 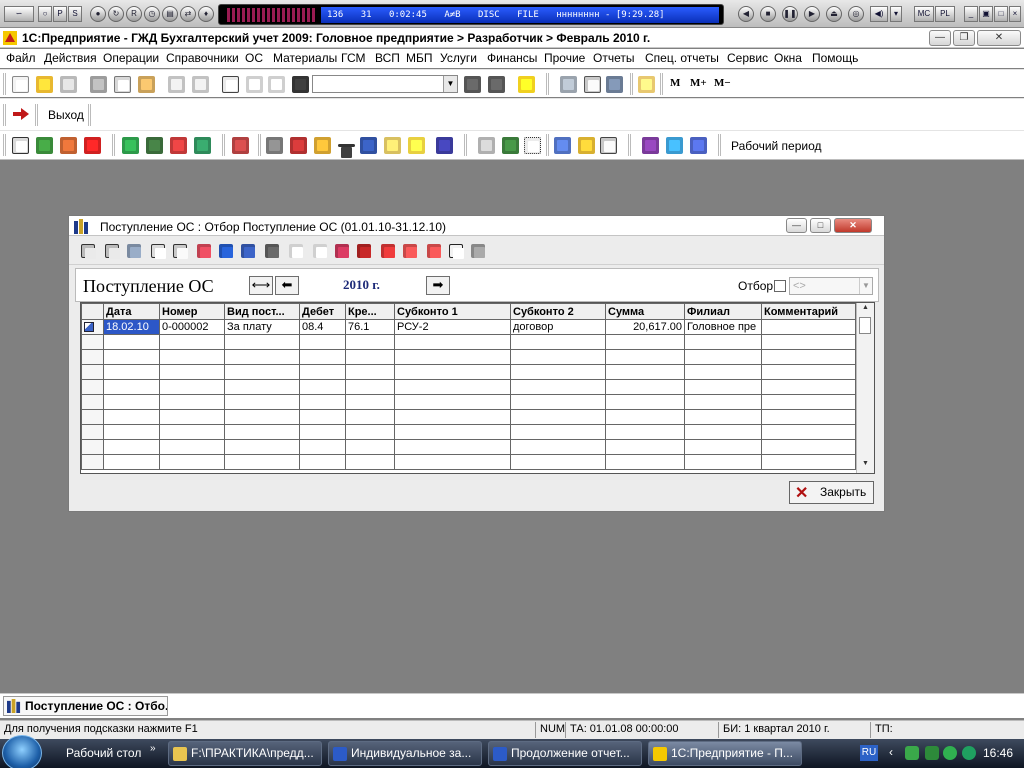 What do you see at coordinates (226, 251) in the screenshot?
I see `interval-icon` at bounding box center [226, 251].